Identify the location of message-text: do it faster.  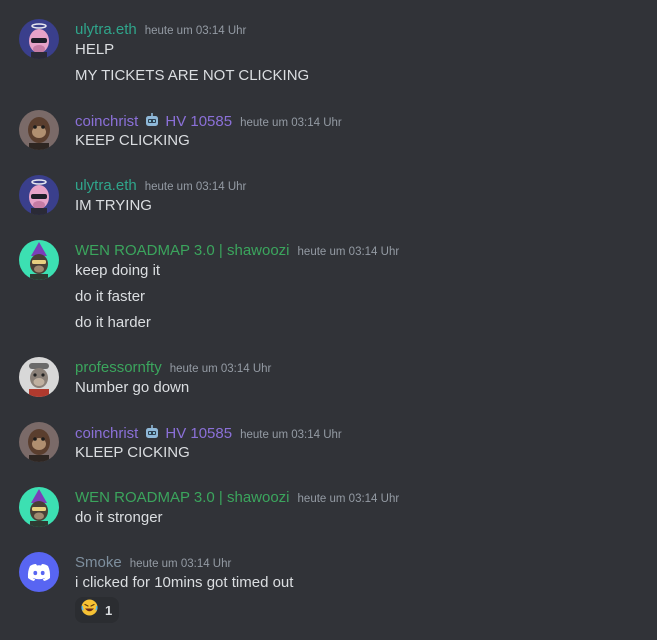
(110, 296).